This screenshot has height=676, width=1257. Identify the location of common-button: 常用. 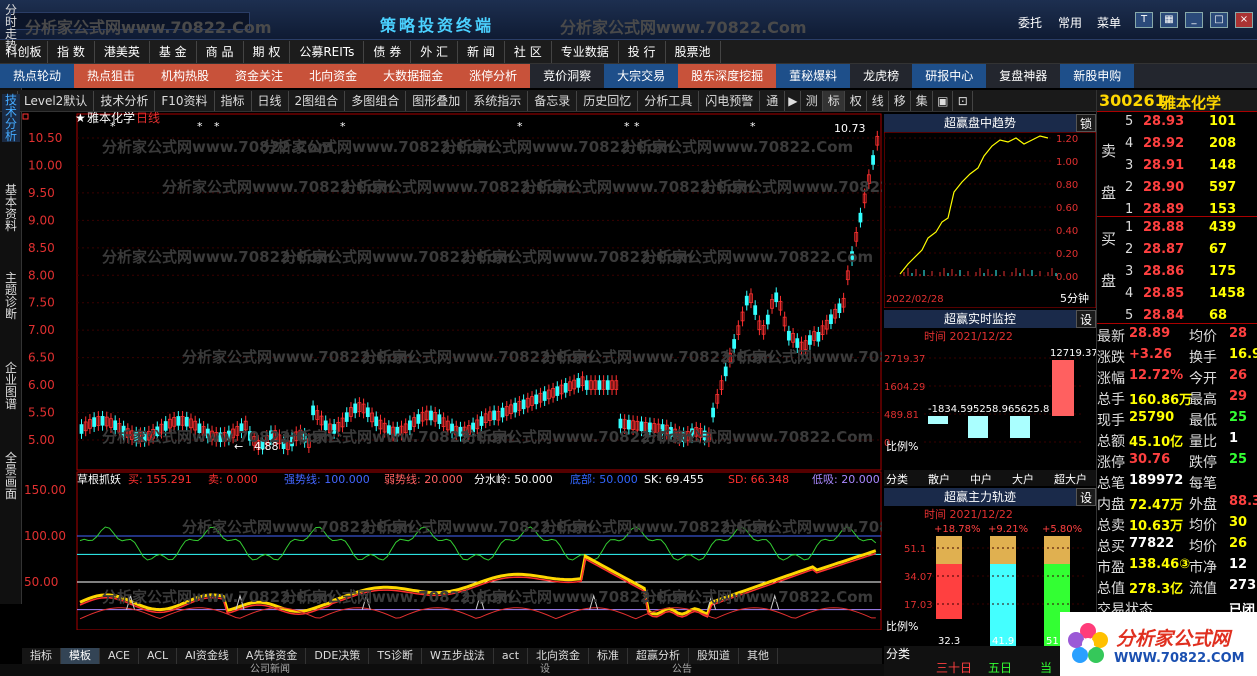
(1070, 22).